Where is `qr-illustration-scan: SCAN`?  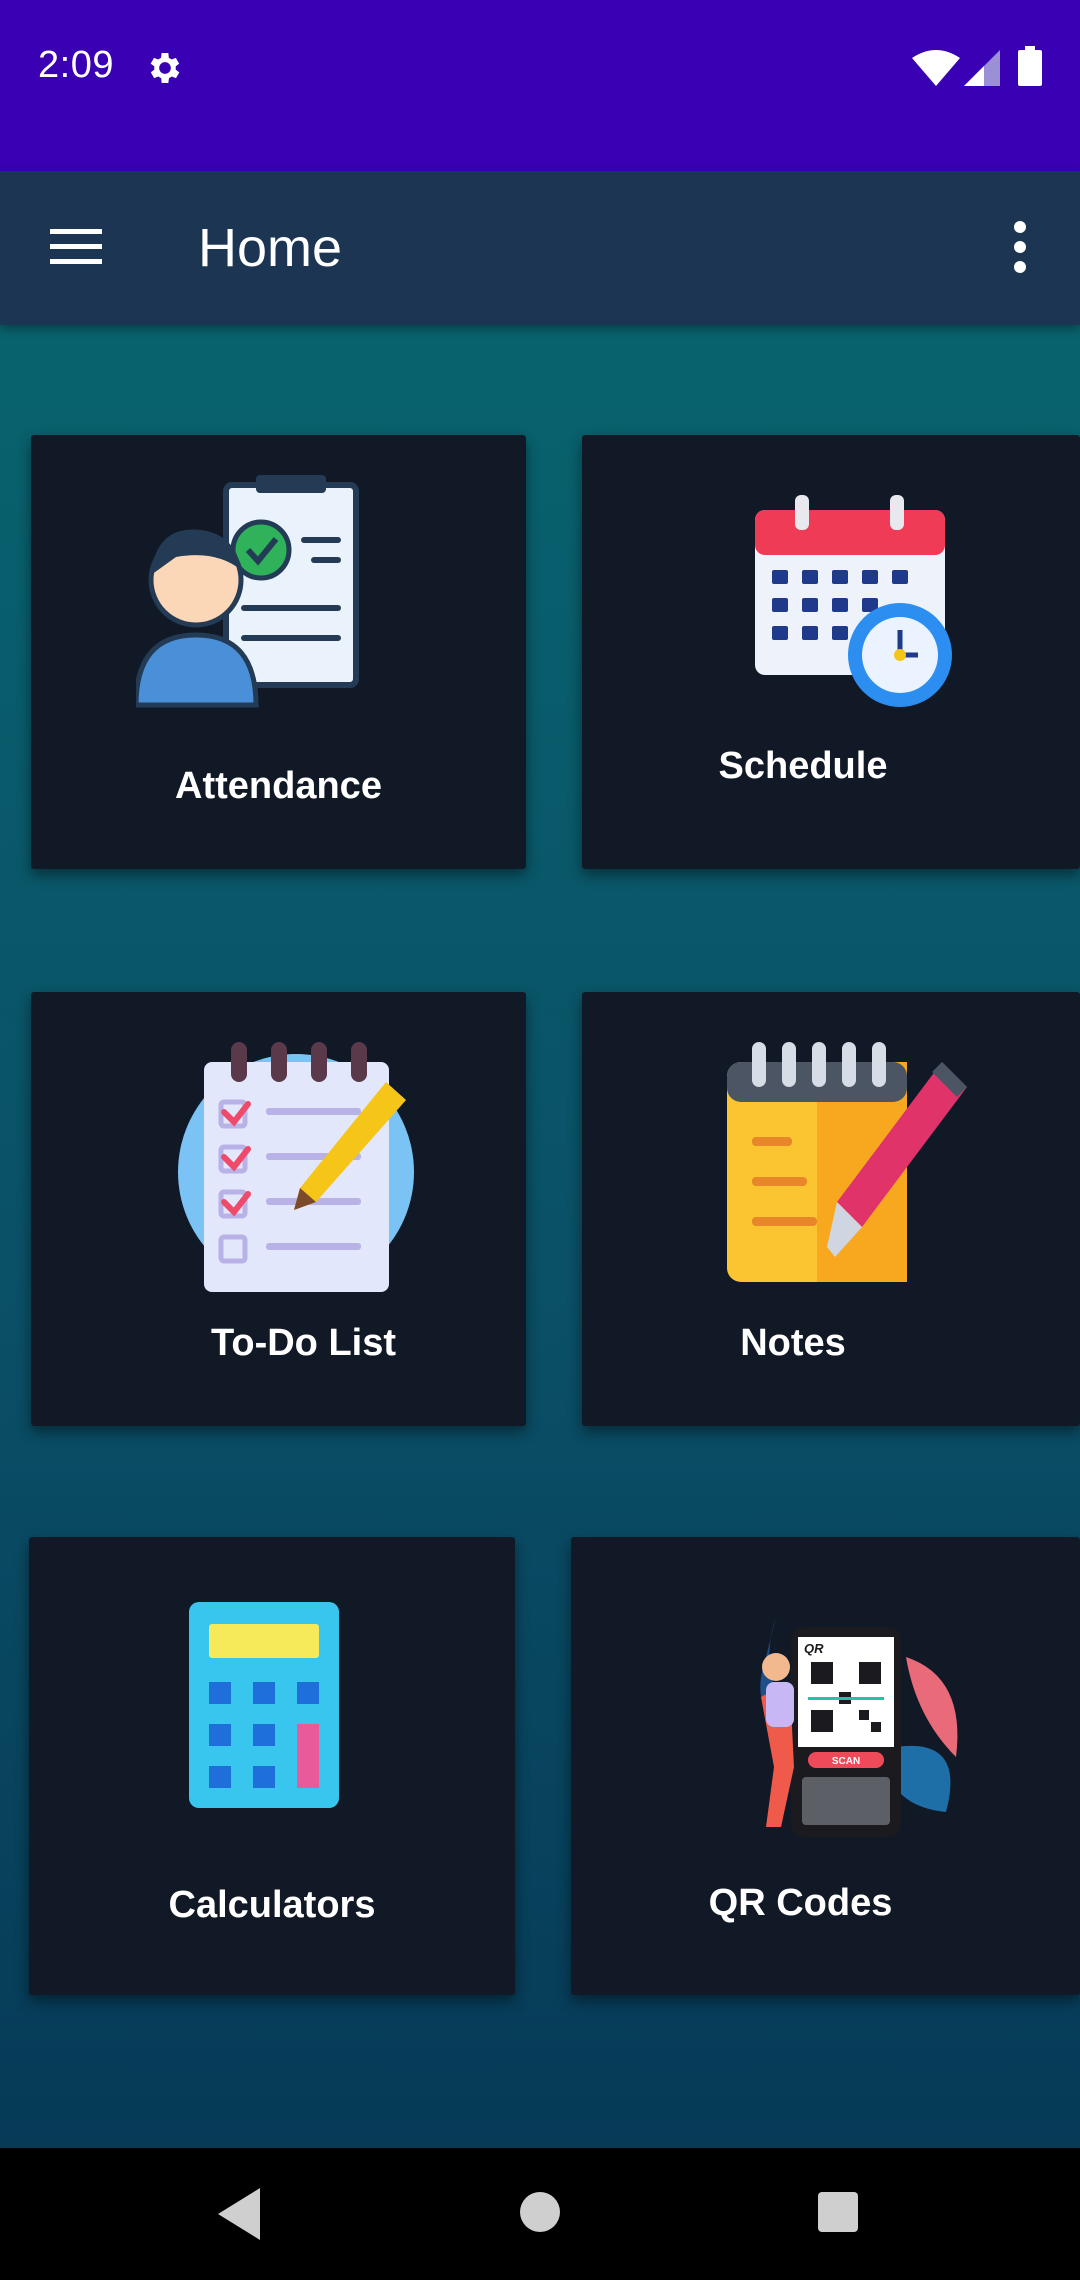
qr-illustration-scan: SCAN is located at coordinates (846, 1761).